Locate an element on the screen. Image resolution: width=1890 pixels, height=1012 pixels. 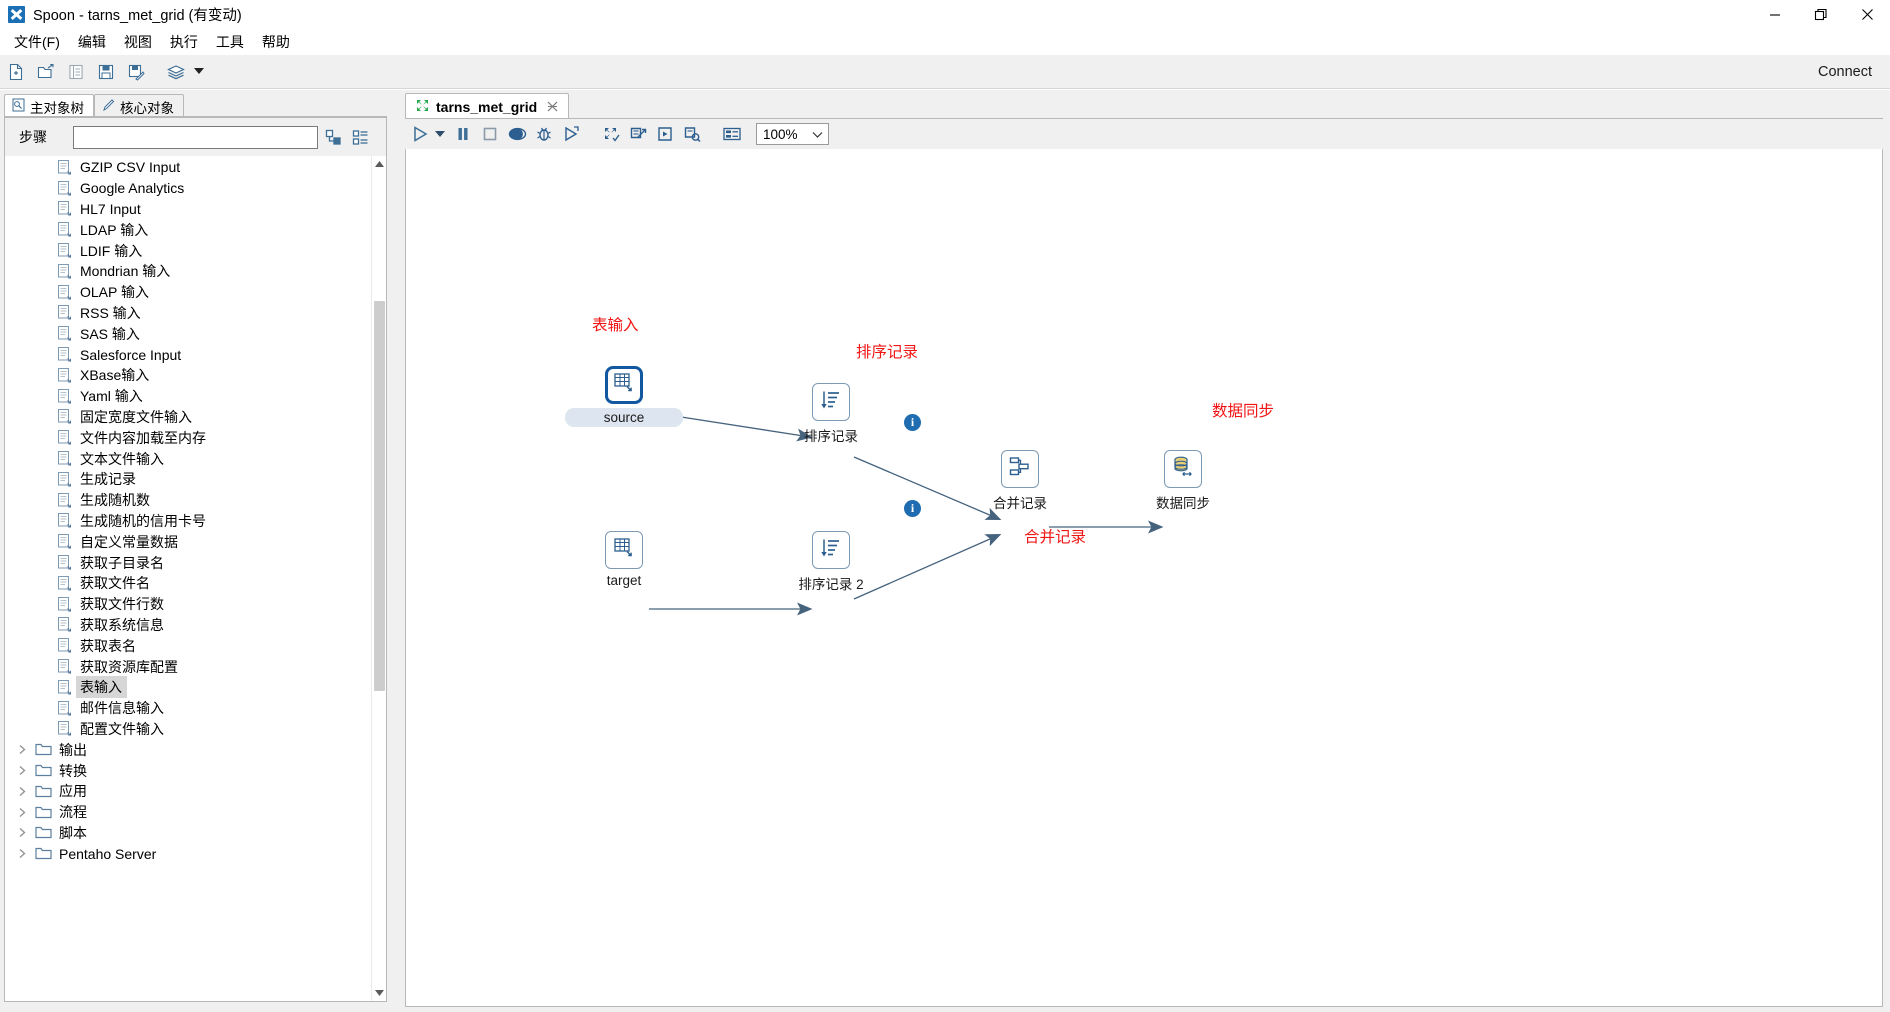
maximize-button is located at coordinates (1821, 14).